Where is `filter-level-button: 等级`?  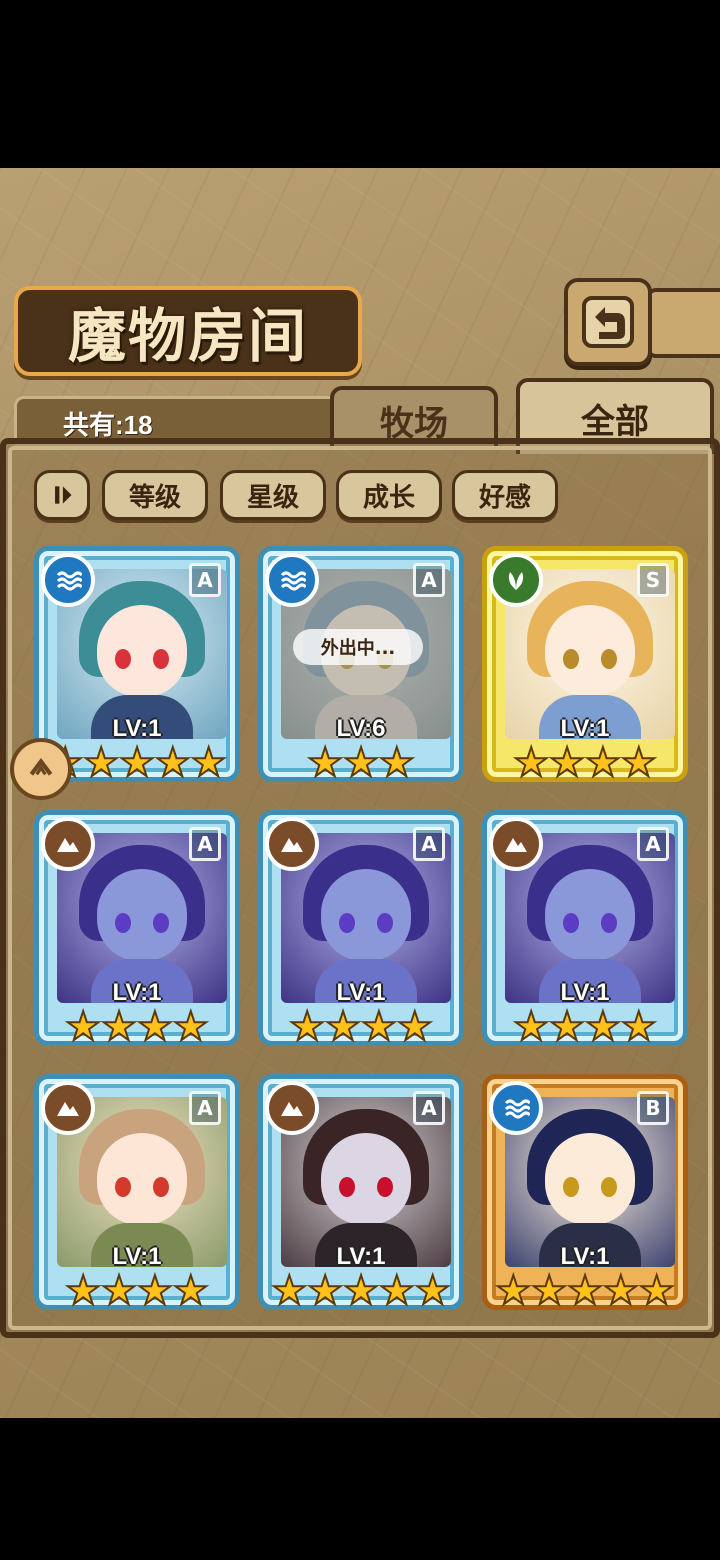
filter-level-button: 等级 is located at coordinates (155, 495).